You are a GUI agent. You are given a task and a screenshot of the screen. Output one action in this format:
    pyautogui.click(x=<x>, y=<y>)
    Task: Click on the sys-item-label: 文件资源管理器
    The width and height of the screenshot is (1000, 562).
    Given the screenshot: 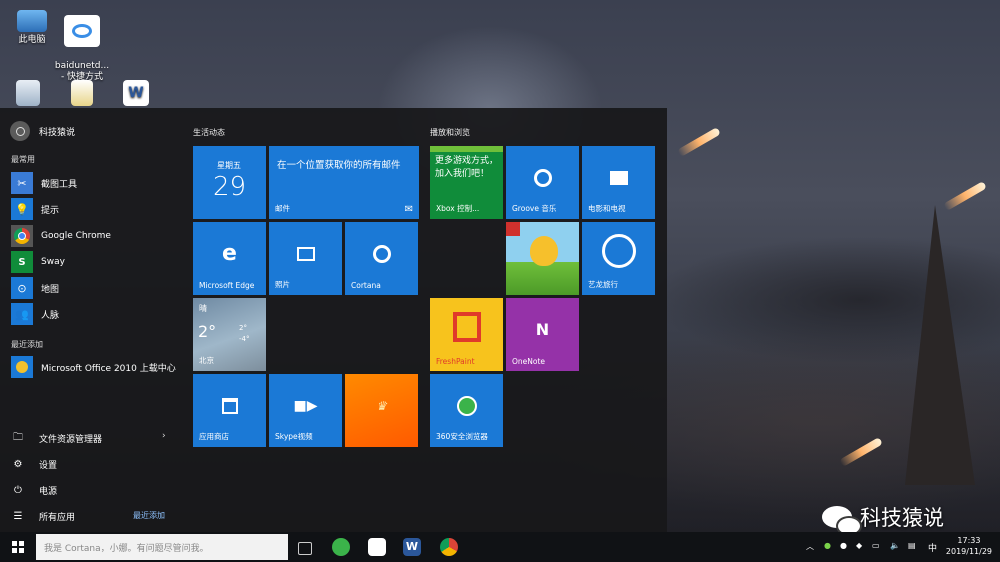 What is the action you would take?
    pyautogui.click(x=71, y=439)
    